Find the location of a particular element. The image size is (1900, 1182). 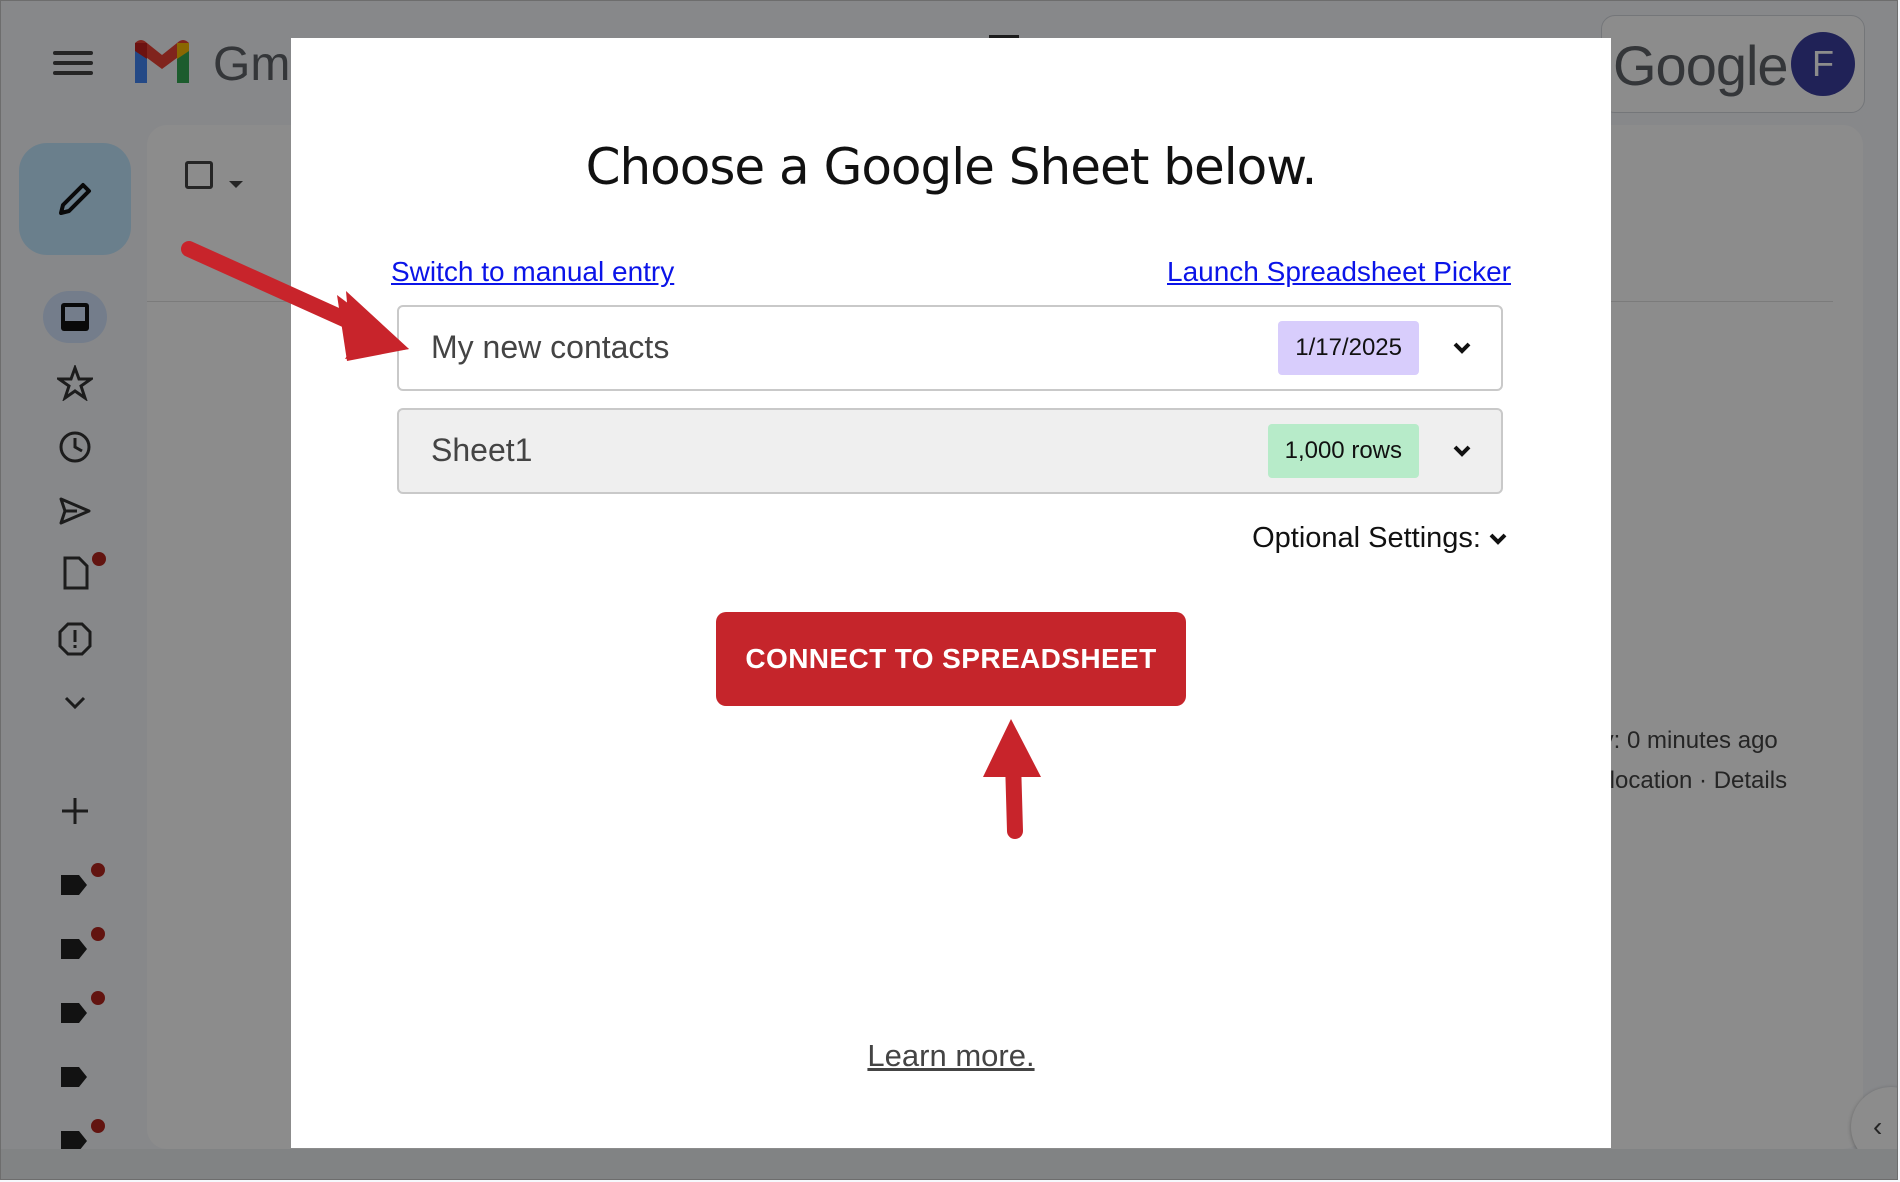

switch-to-manual-link: Switch to manual entry is located at coordinates (532, 272).